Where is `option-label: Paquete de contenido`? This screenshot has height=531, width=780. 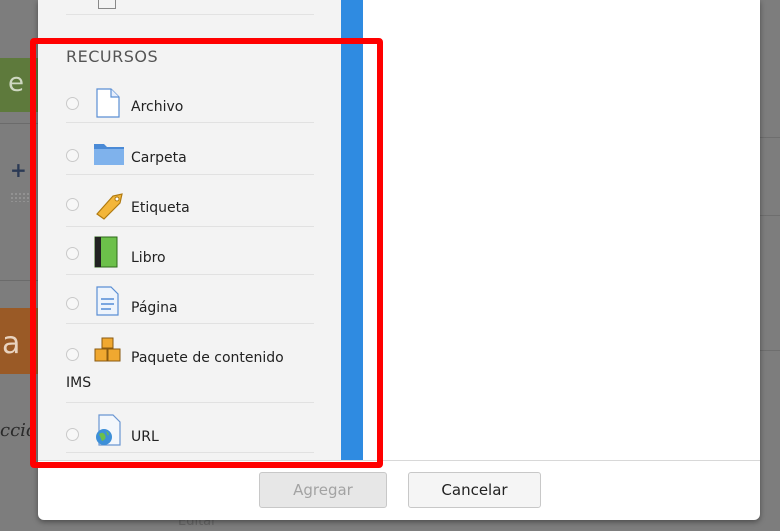 option-label: Paquete de contenido is located at coordinates (207, 358).